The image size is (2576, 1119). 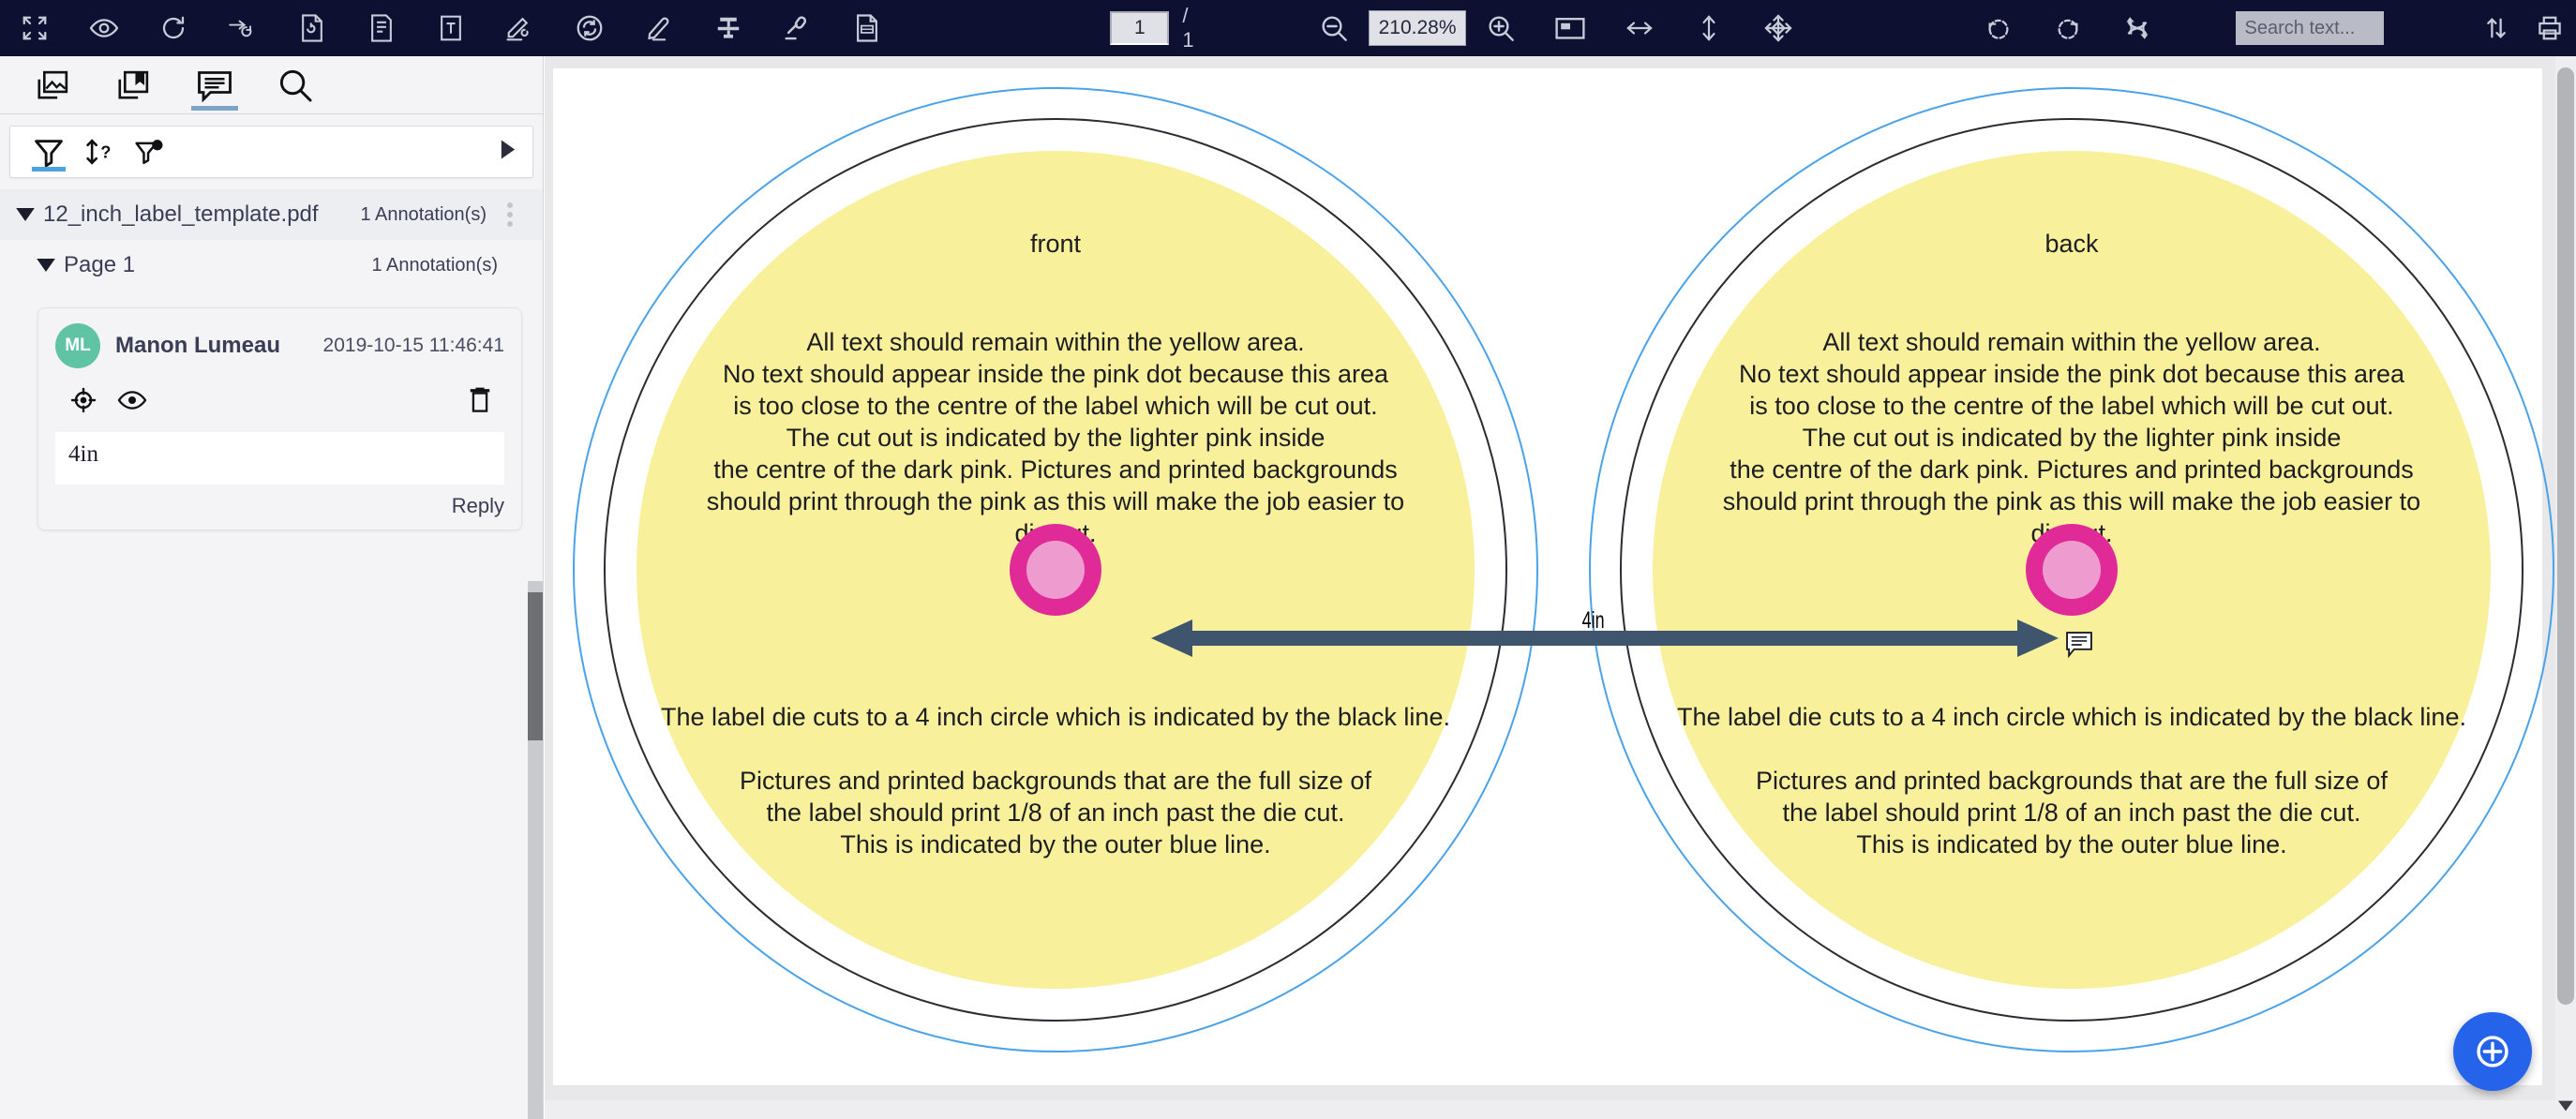 What do you see at coordinates (659, 28) in the screenshot?
I see `highlighter-icon` at bounding box center [659, 28].